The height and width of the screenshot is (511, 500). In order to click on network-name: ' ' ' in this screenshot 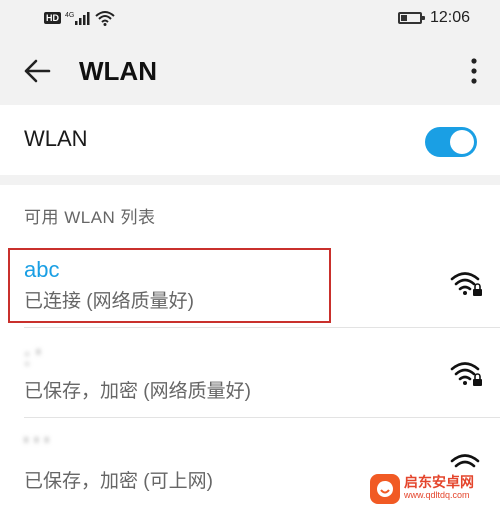, I will do `click(36, 445)`.